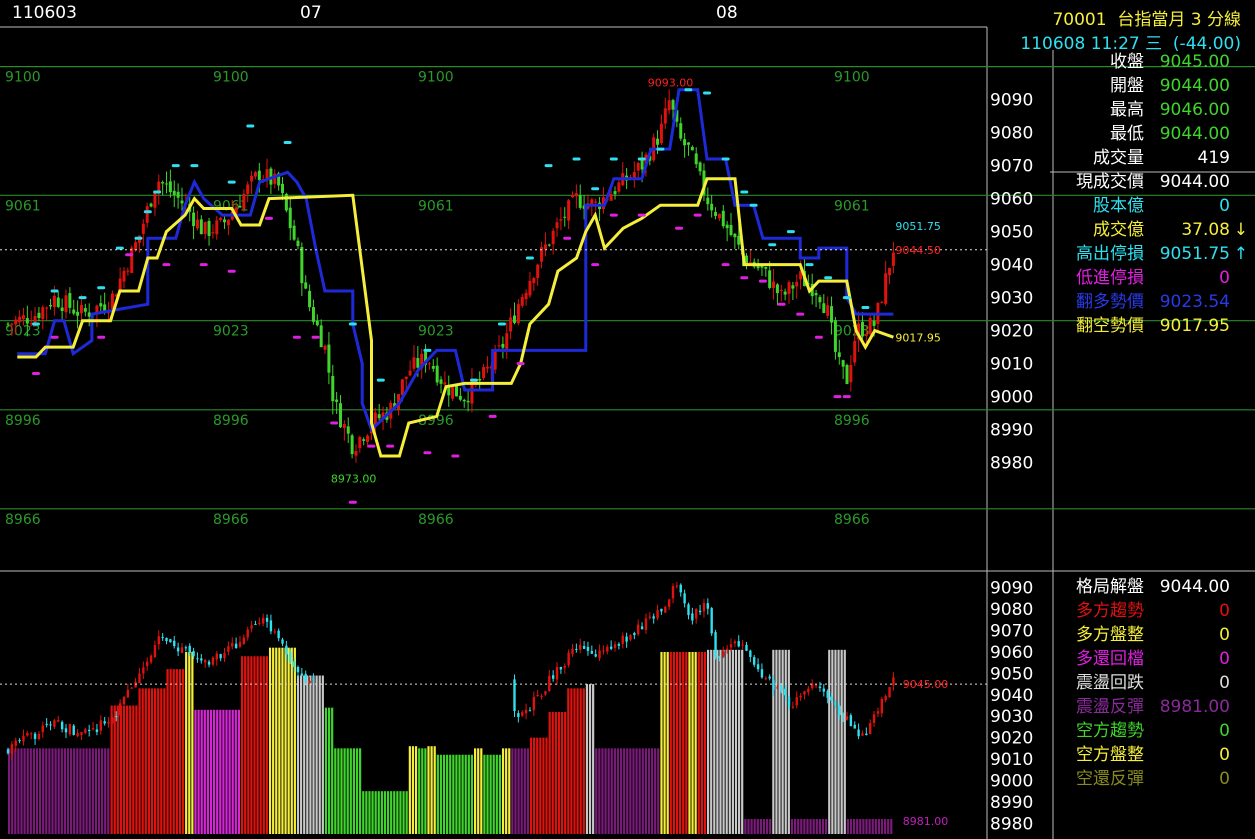 The height and width of the screenshot is (839, 1255). What do you see at coordinates (1110, 611) in the screenshot?
I see `pattern-label: 多方趨勢` at bounding box center [1110, 611].